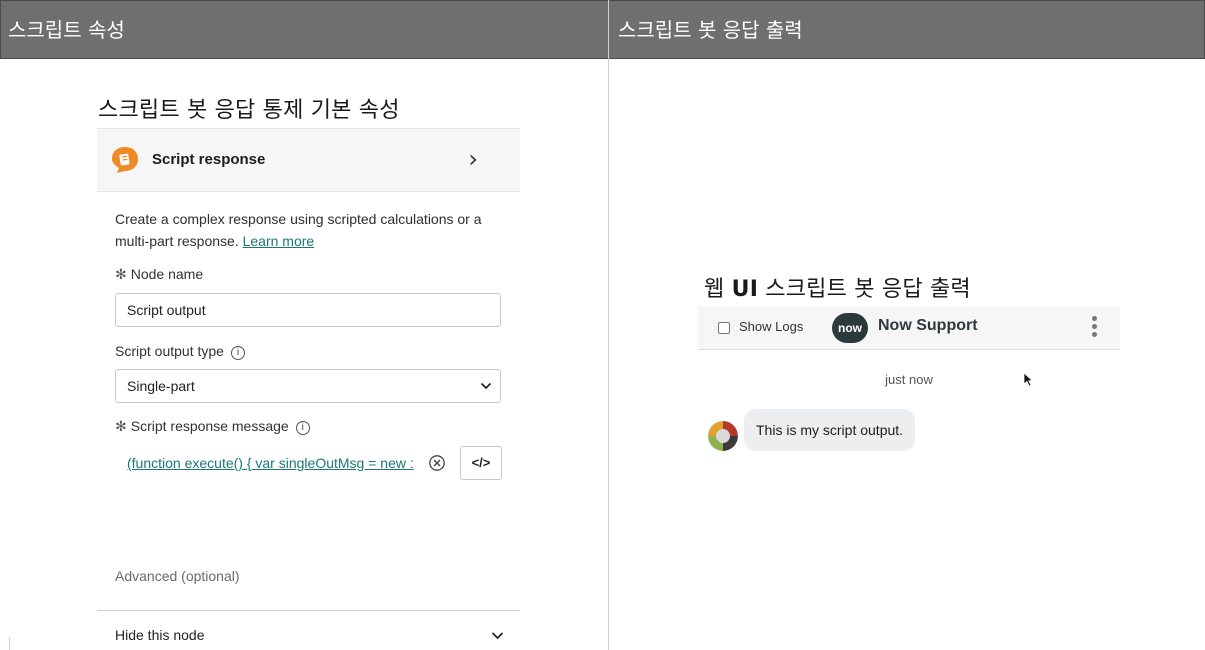 The image size is (1205, 650). I want to click on section-caption: 웹 UI 스크립트 봇 응답 출력, so click(837, 289).